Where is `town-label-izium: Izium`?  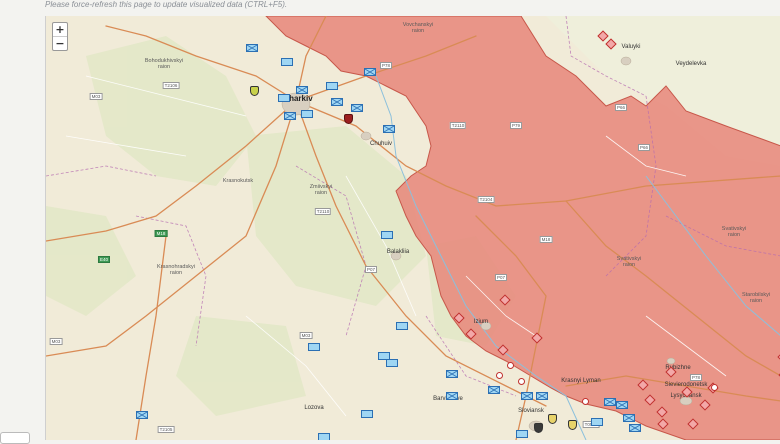 town-label-izium: Izium is located at coordinates (481, 322).